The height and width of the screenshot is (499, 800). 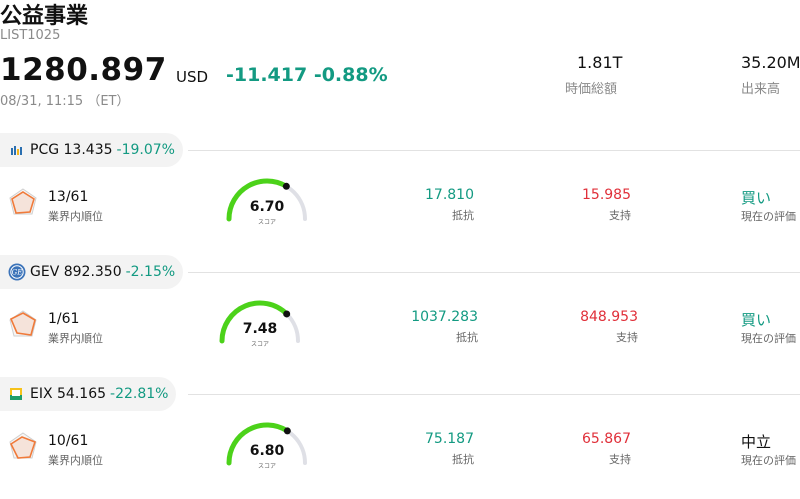 What do you see at coordinates (606, 195) in the screenshot?
I see `support-value: 15.985` at bounding box center [606, 195].